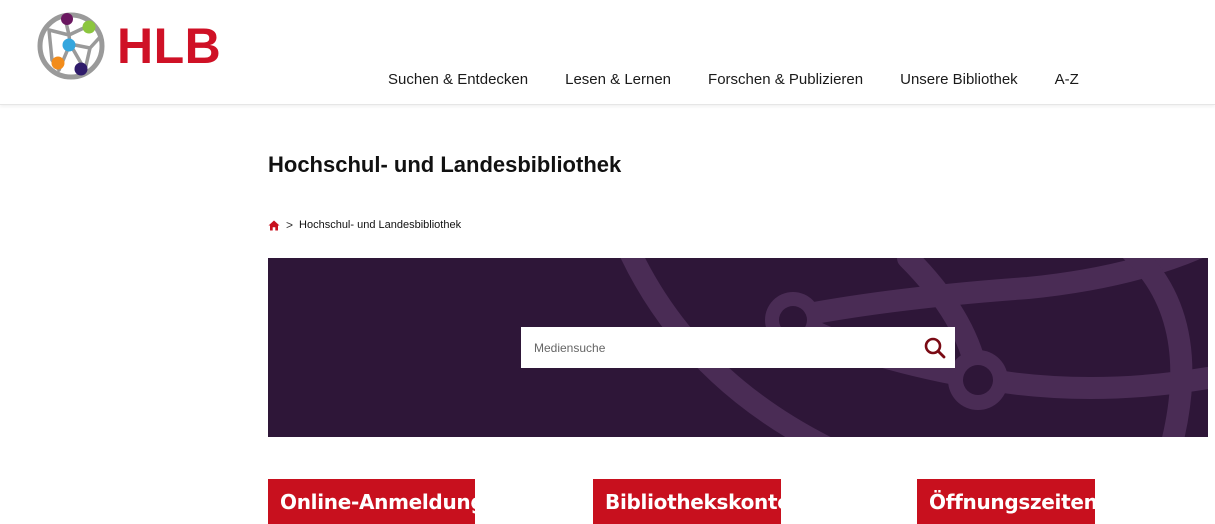 Image resolution: width=1215 pixels, height=524 pixels. Describe the element at coordinates (445, 164) in the screenshot. I see `page-title: Hochschul- und Landesbibliothek` at that location.